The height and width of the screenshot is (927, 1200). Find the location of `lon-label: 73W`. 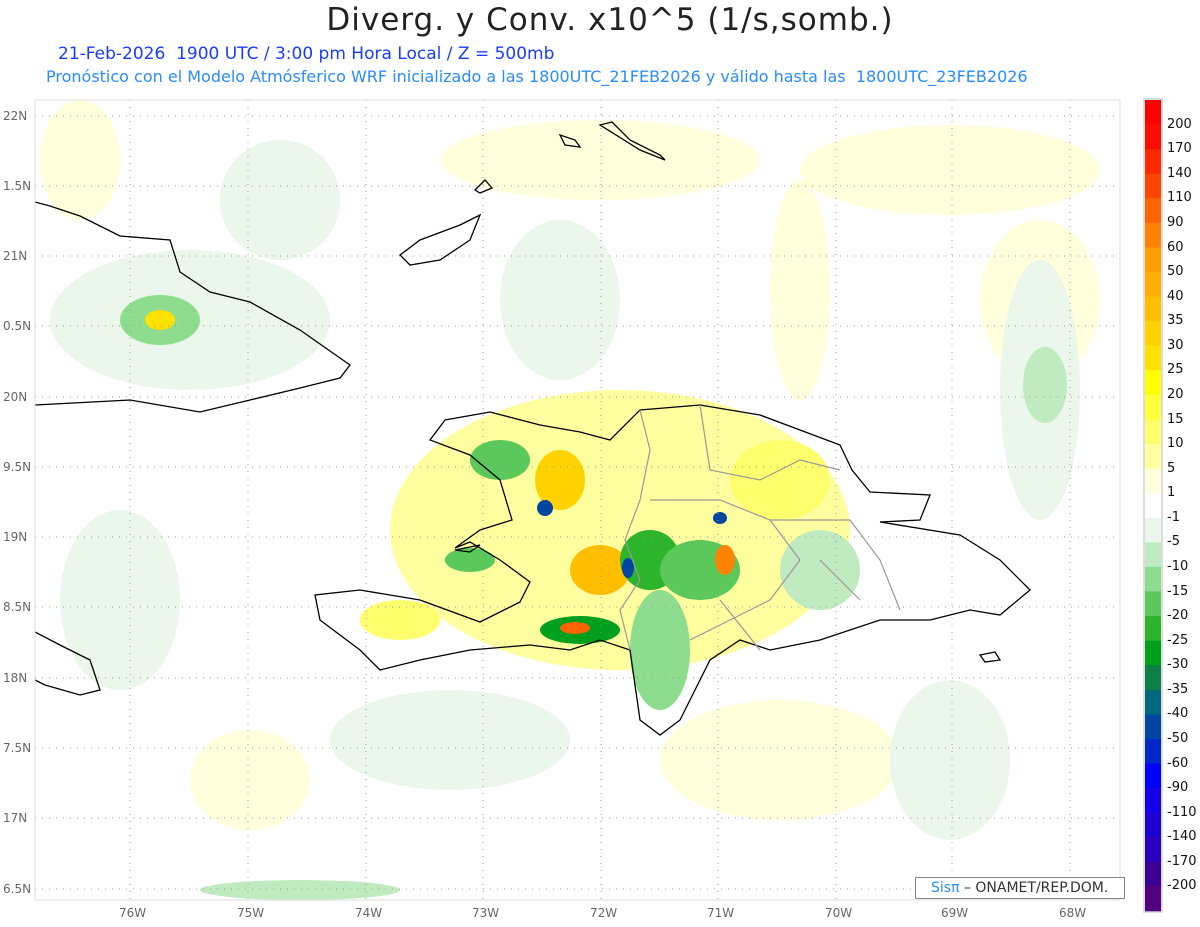

lon-label: 73W is located at coordinates (486, 913).